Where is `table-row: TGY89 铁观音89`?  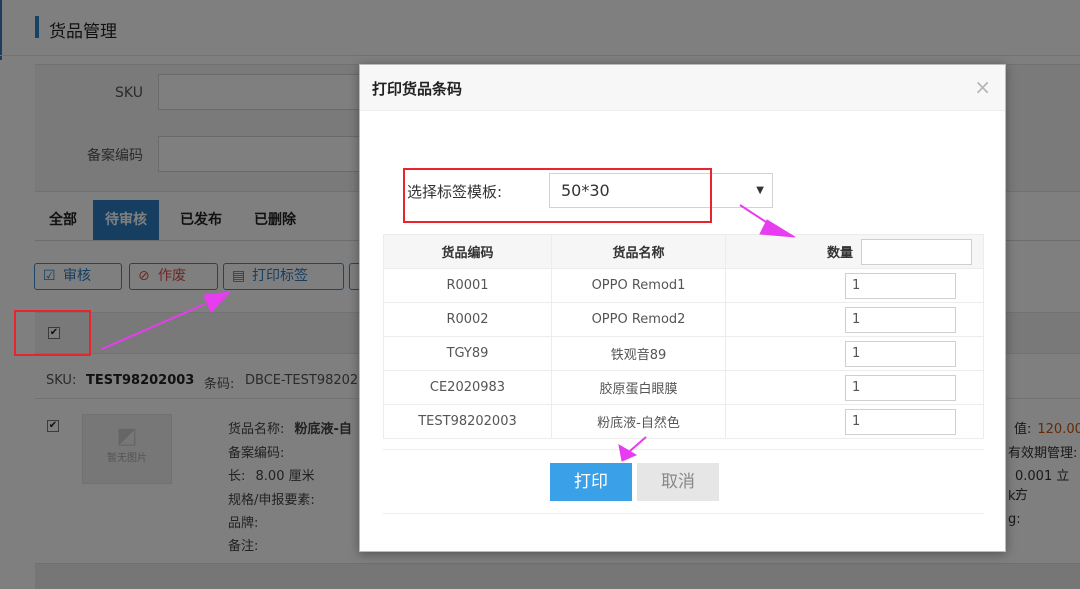
table-row: TGY89 铁观音89 is located at coordinates (683, 353).